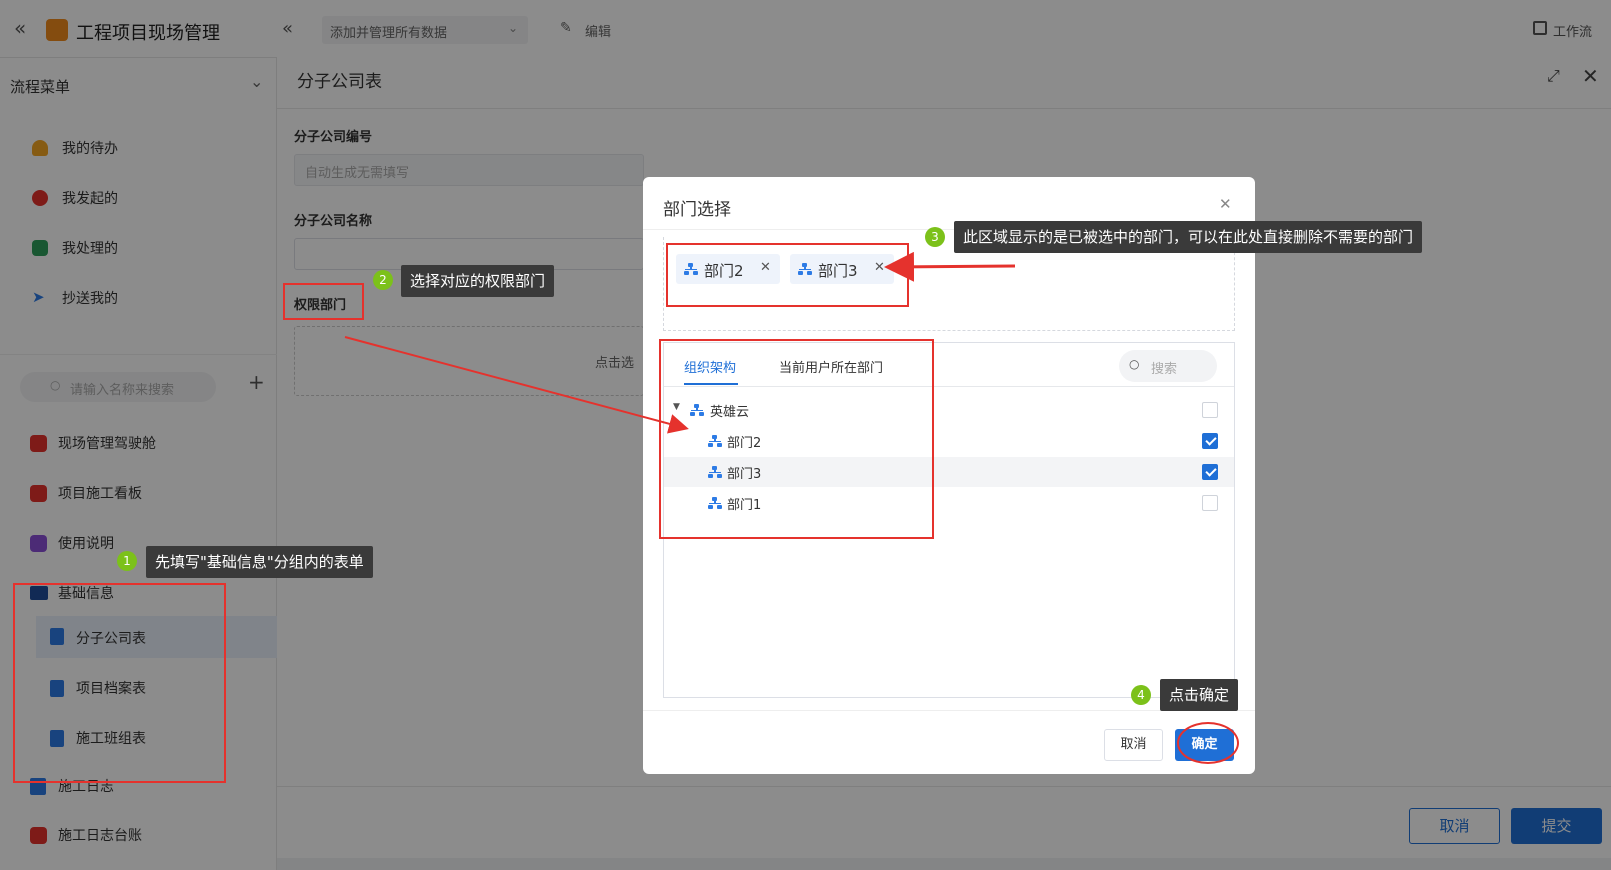 This screenshot has width=1611, height=870. What do you see at coordinates (516, 385) in the screenshot?
I see `arrow-to-tree` at bounding box center [516, 385].